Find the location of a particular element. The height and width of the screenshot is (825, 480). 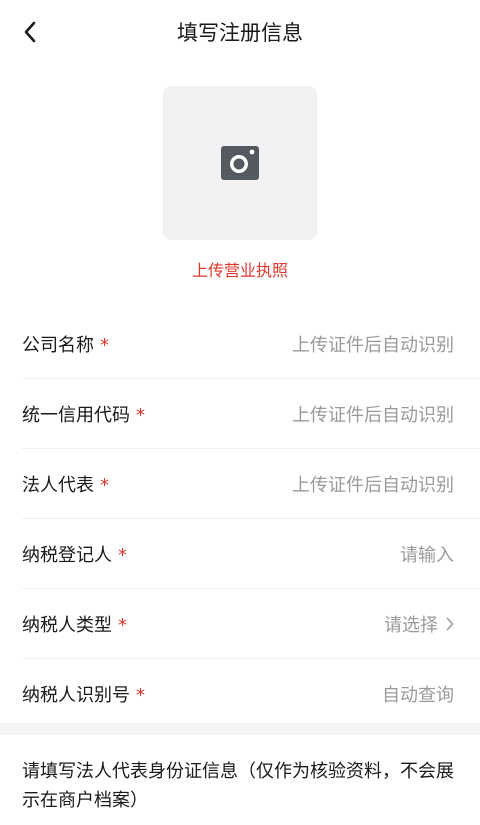

legal-representative-input: 上传证件后自动识别 is located at coordinates (373, 484).